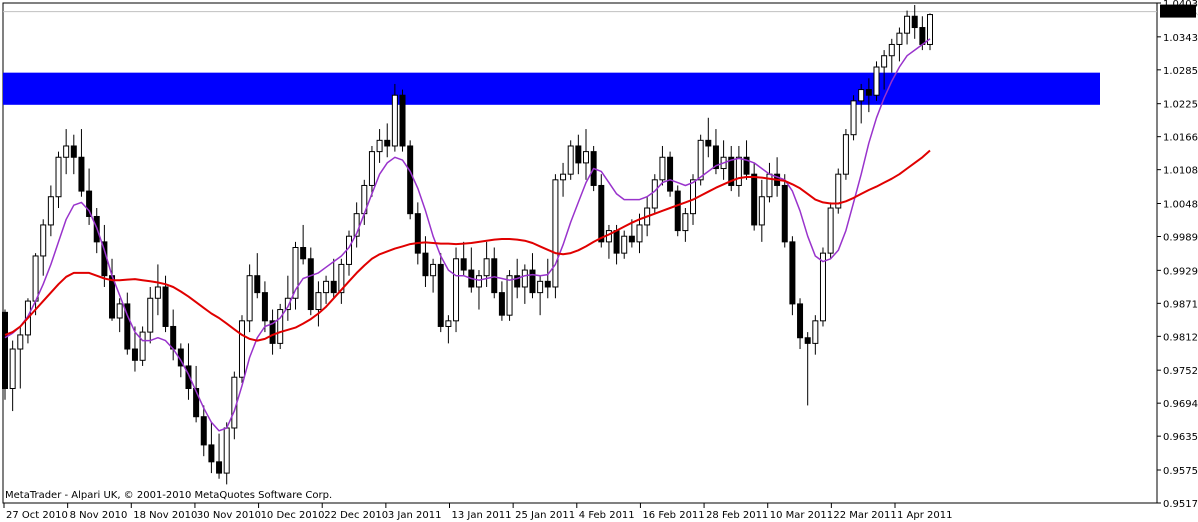  What do you see at coordinates (482, 515) in the screenshot?
I see `x-tick-label: 13 Jan 2011` at bounding box center [482, 515].